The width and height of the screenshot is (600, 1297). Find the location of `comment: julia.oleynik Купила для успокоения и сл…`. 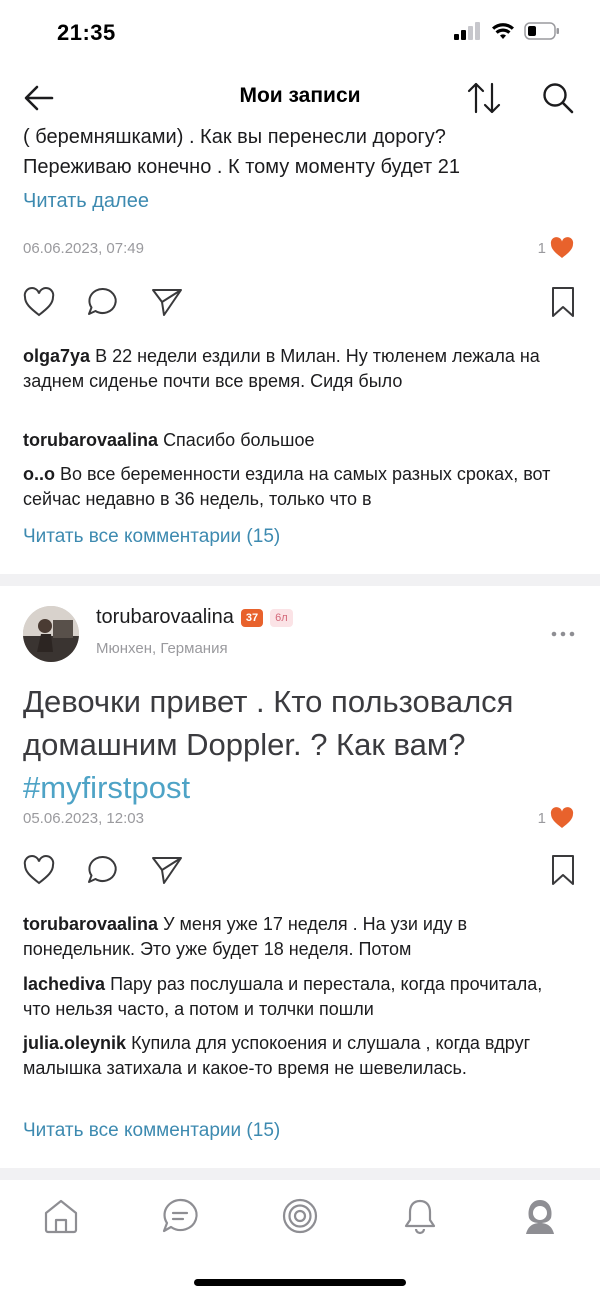

comment: julia.oleynik Купила для успокоения и сл… is located at coordinates (298, 1056).